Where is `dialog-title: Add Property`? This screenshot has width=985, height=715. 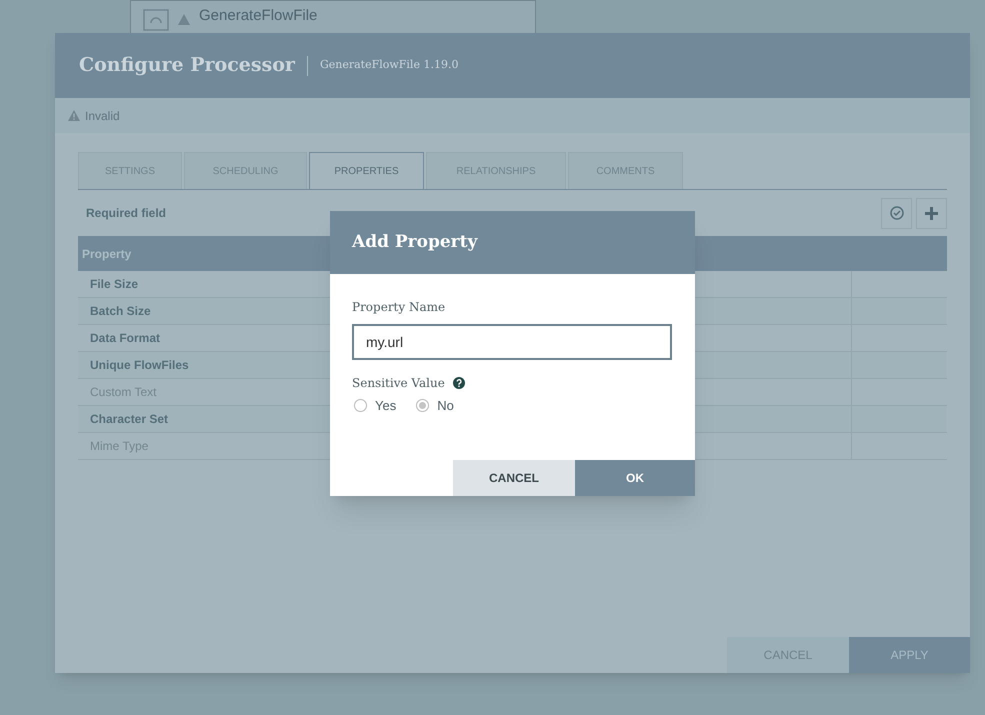 dialog-title: Add Property is located at coordinates (415, 242).